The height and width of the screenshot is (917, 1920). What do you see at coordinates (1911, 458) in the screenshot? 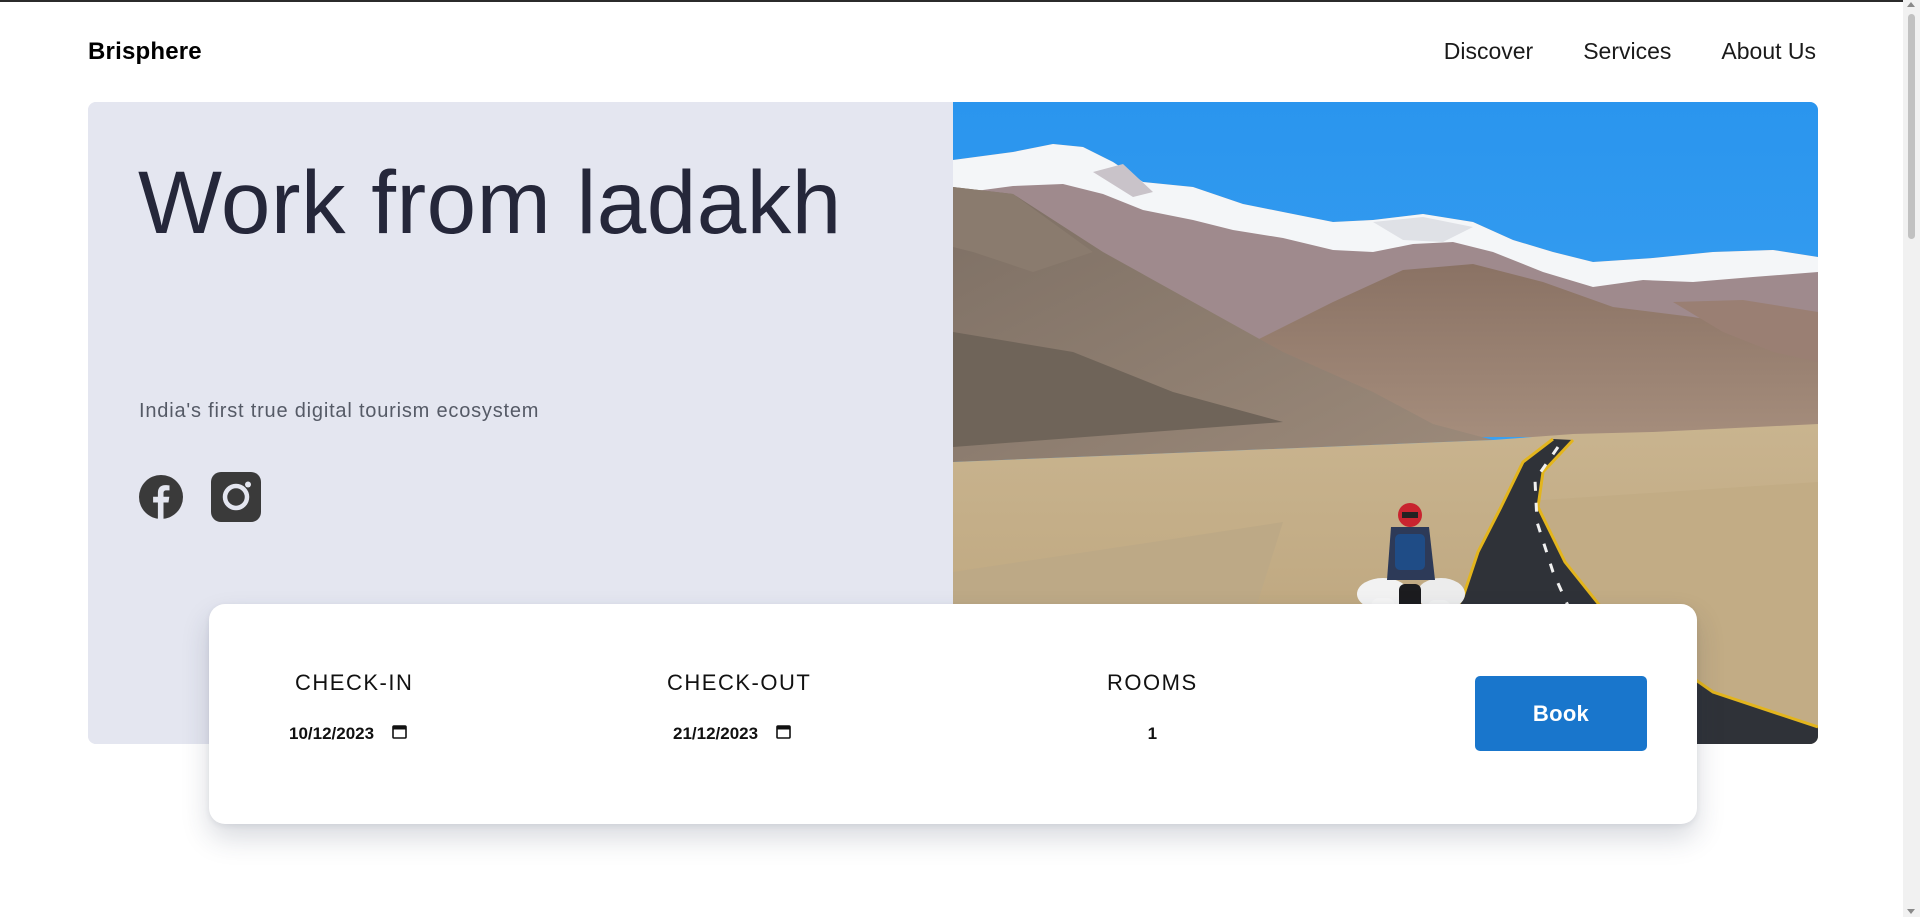
I see `page-scrollbar` at bounding box center [1911, 458].